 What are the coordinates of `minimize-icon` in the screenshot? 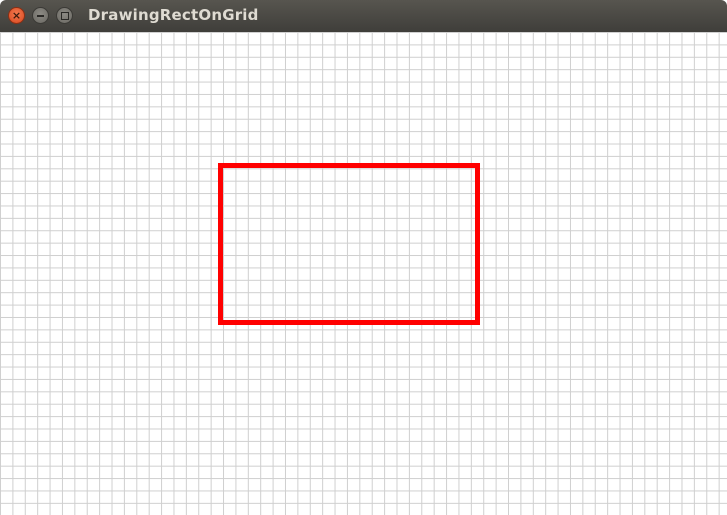 It's located at (40, 15).